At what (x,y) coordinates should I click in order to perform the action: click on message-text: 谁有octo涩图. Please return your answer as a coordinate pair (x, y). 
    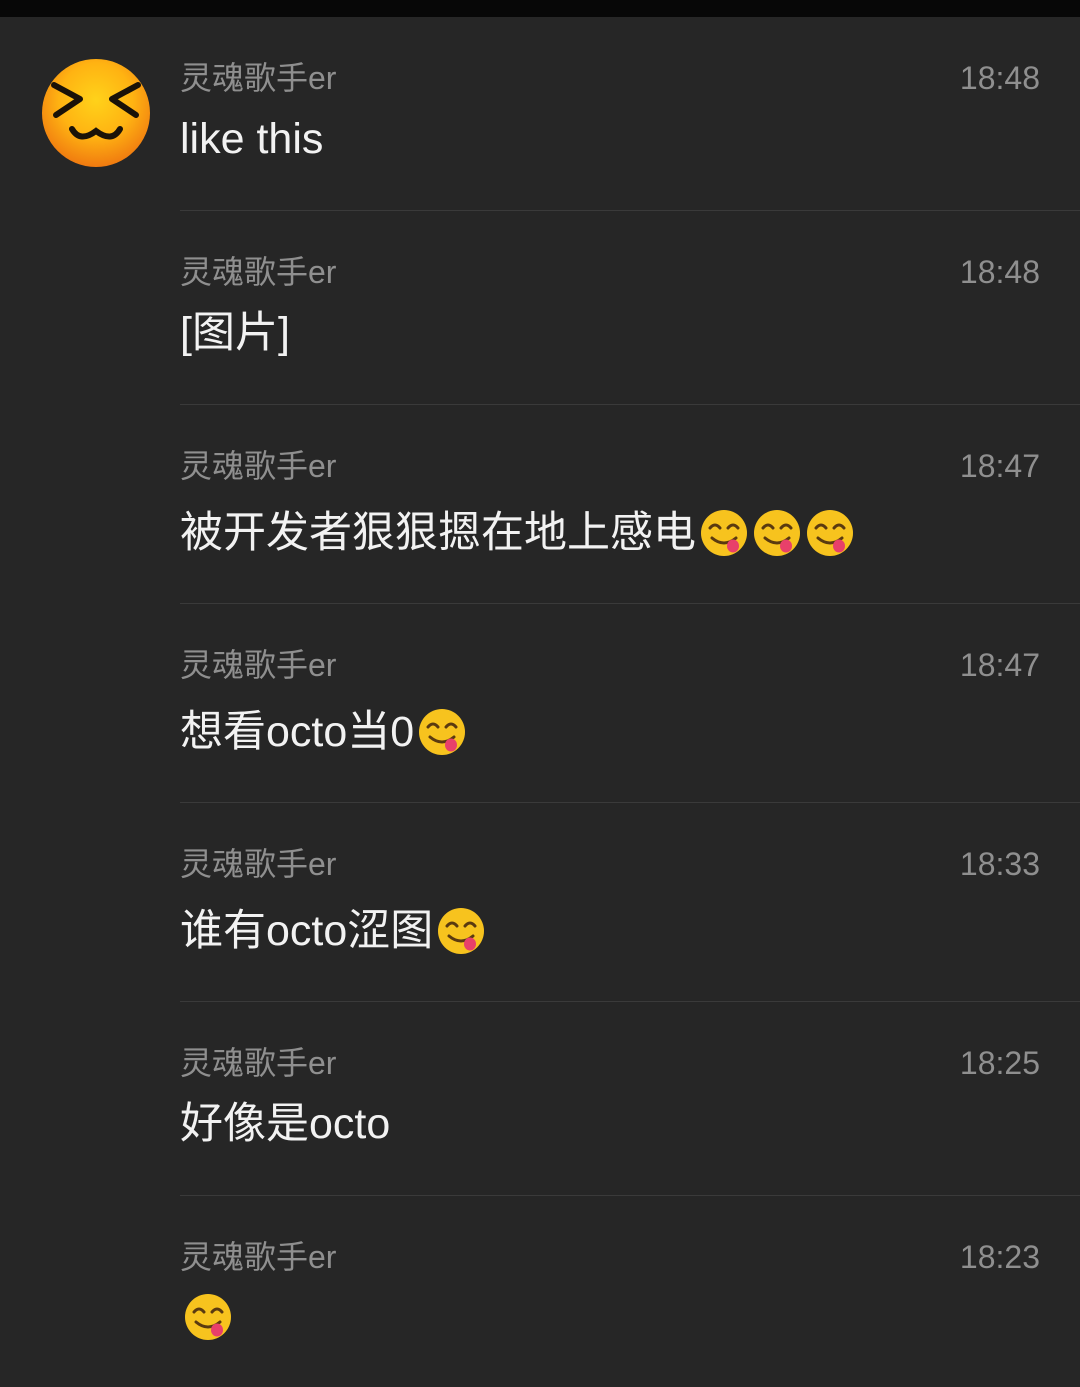
    Looking at the image, I should click on (333, 931).